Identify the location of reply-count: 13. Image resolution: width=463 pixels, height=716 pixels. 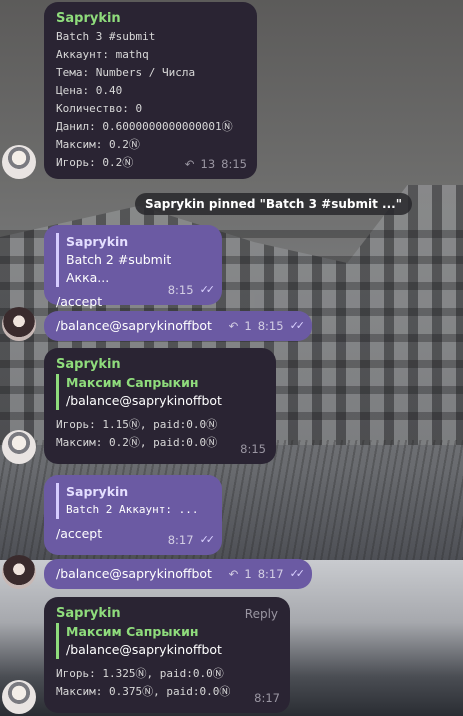
(208, 164).